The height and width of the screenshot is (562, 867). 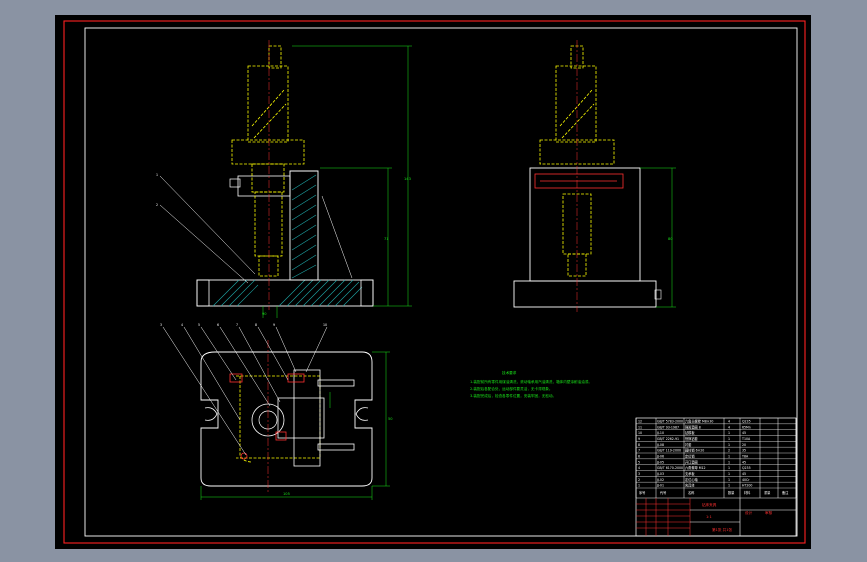 What do you see at coordinates (695, 467) in the screenshot?
I see `bom-cell-name: 六角螺母 M12` at bounding box center [695, 467].